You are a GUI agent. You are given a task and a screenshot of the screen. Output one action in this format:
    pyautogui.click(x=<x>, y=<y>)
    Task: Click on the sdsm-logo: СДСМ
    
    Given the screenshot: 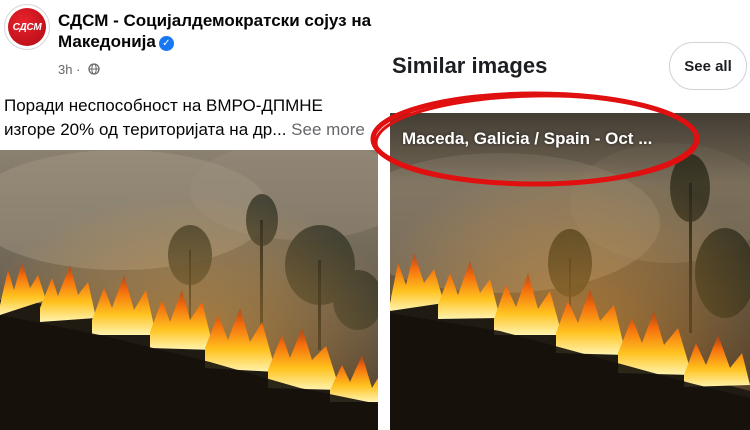 What is the action you would take?
    pyautogui.click(x=27, y=27)
    